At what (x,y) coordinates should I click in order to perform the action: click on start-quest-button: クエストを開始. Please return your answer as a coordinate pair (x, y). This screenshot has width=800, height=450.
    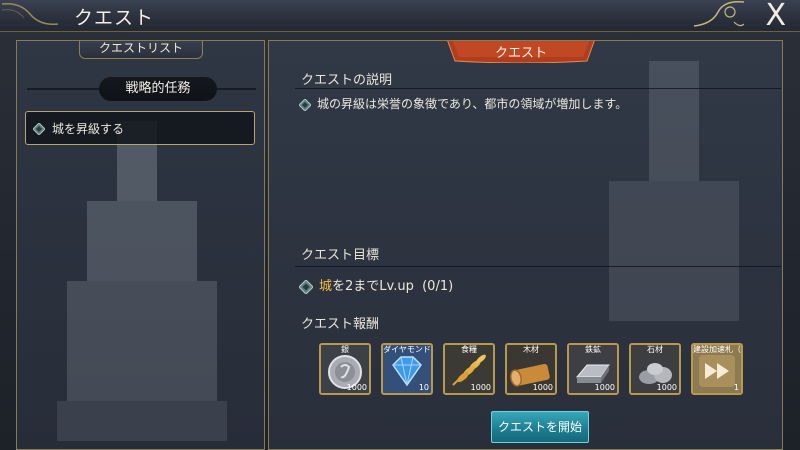
    Looking at the image, I should click on (540, 427).